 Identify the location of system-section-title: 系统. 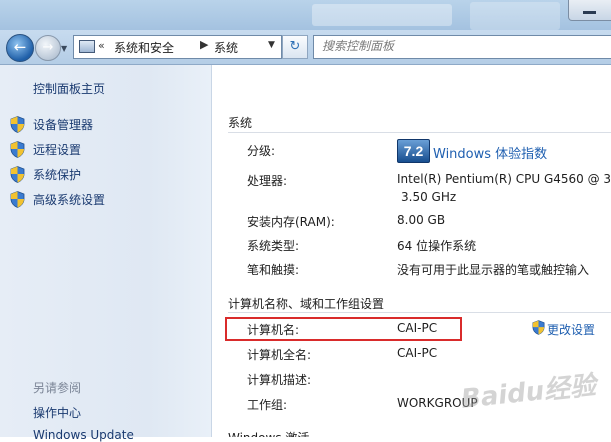
(240, 123).